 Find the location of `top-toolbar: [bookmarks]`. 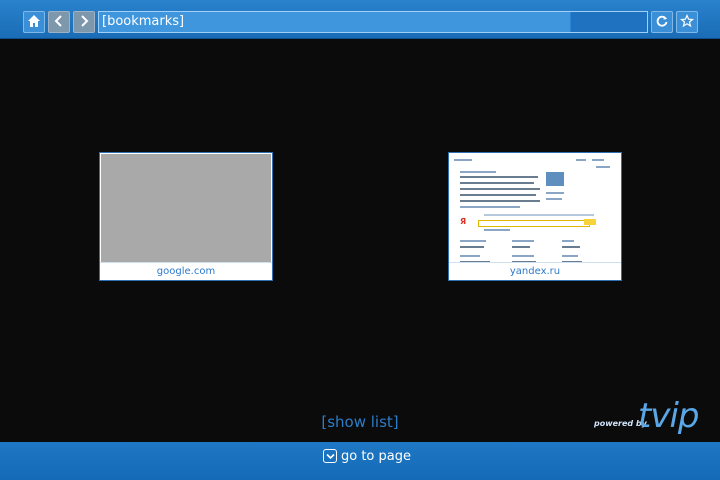

top-toolbar: [bookmarks] is located at coordinates (360, 19).